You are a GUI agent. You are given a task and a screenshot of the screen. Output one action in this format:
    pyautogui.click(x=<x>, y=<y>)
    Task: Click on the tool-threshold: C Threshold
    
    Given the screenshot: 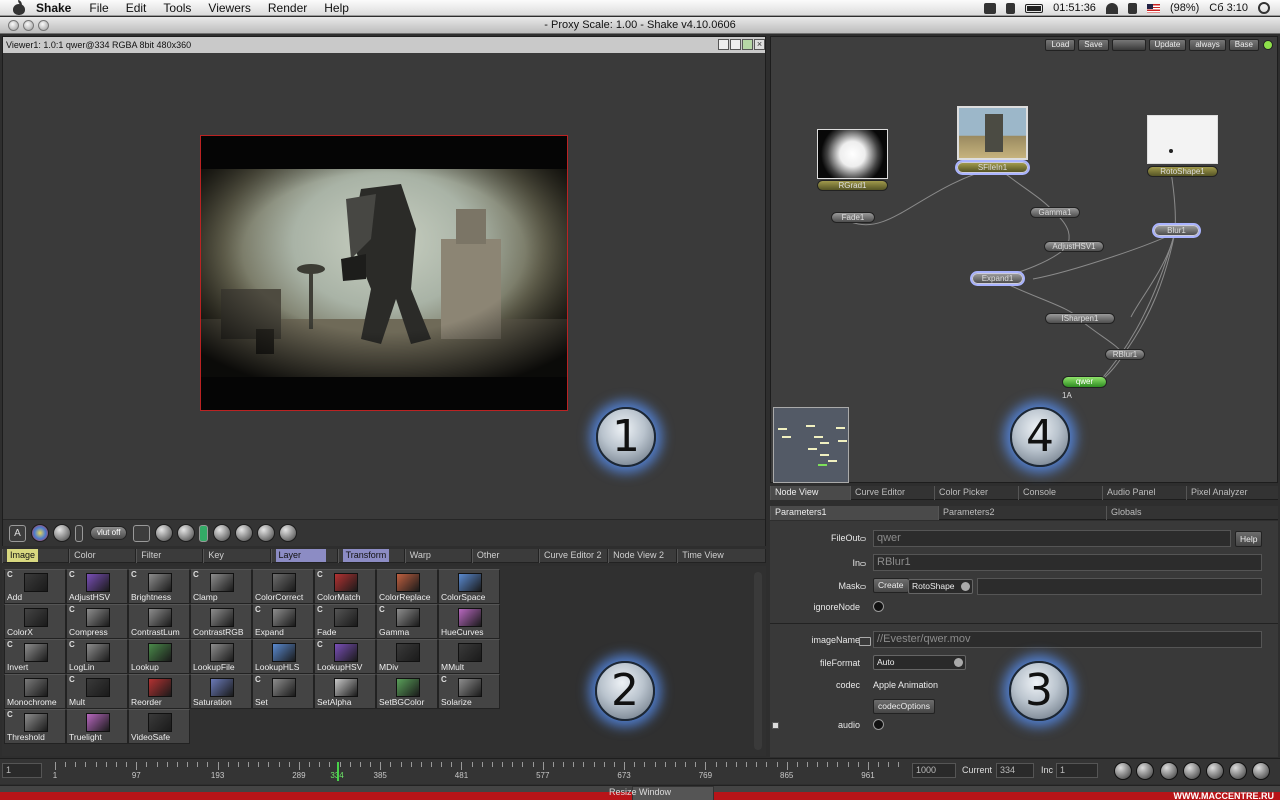 What is the action you would take?
    pyautogui.click(x=35, y=726)
    